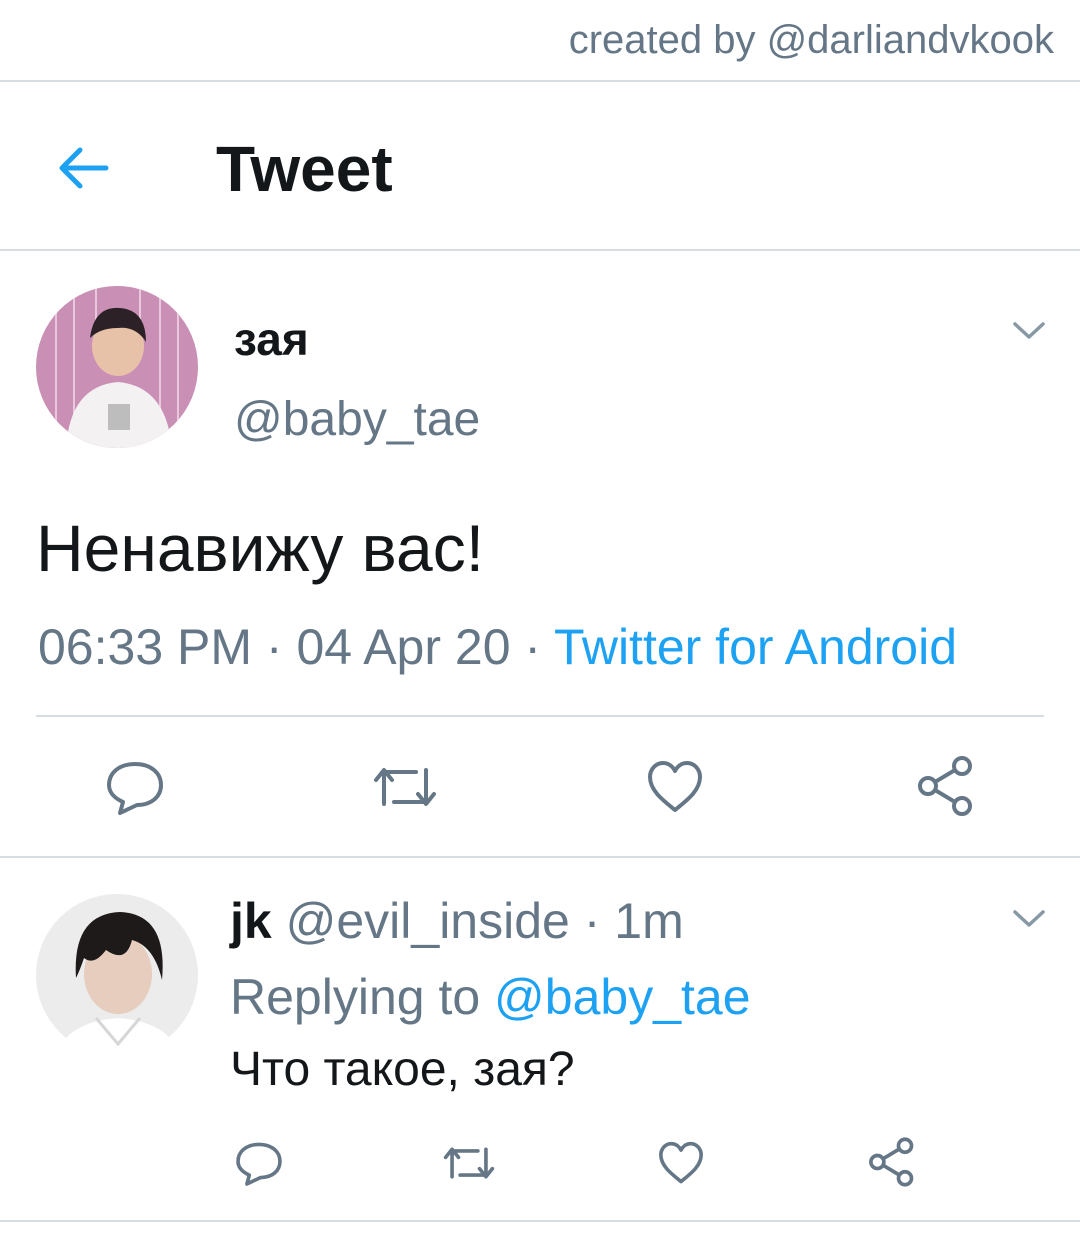 This screenshot has width=1080, height=1242. I want to click on reply-author-handle: @evil_inside, so click(428, 921).